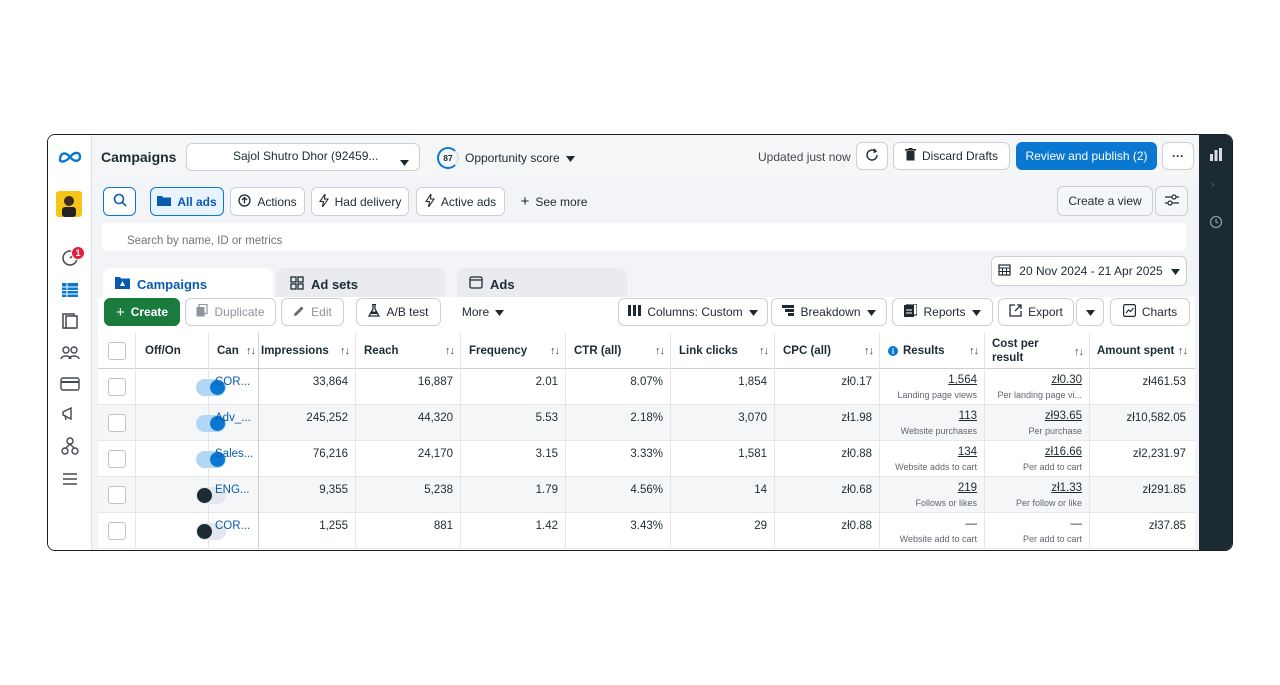 The height and width of the screenshot is (685, 1280). I want to click on review-and-publish-button: Review and publish (2), so click(1086, 156).